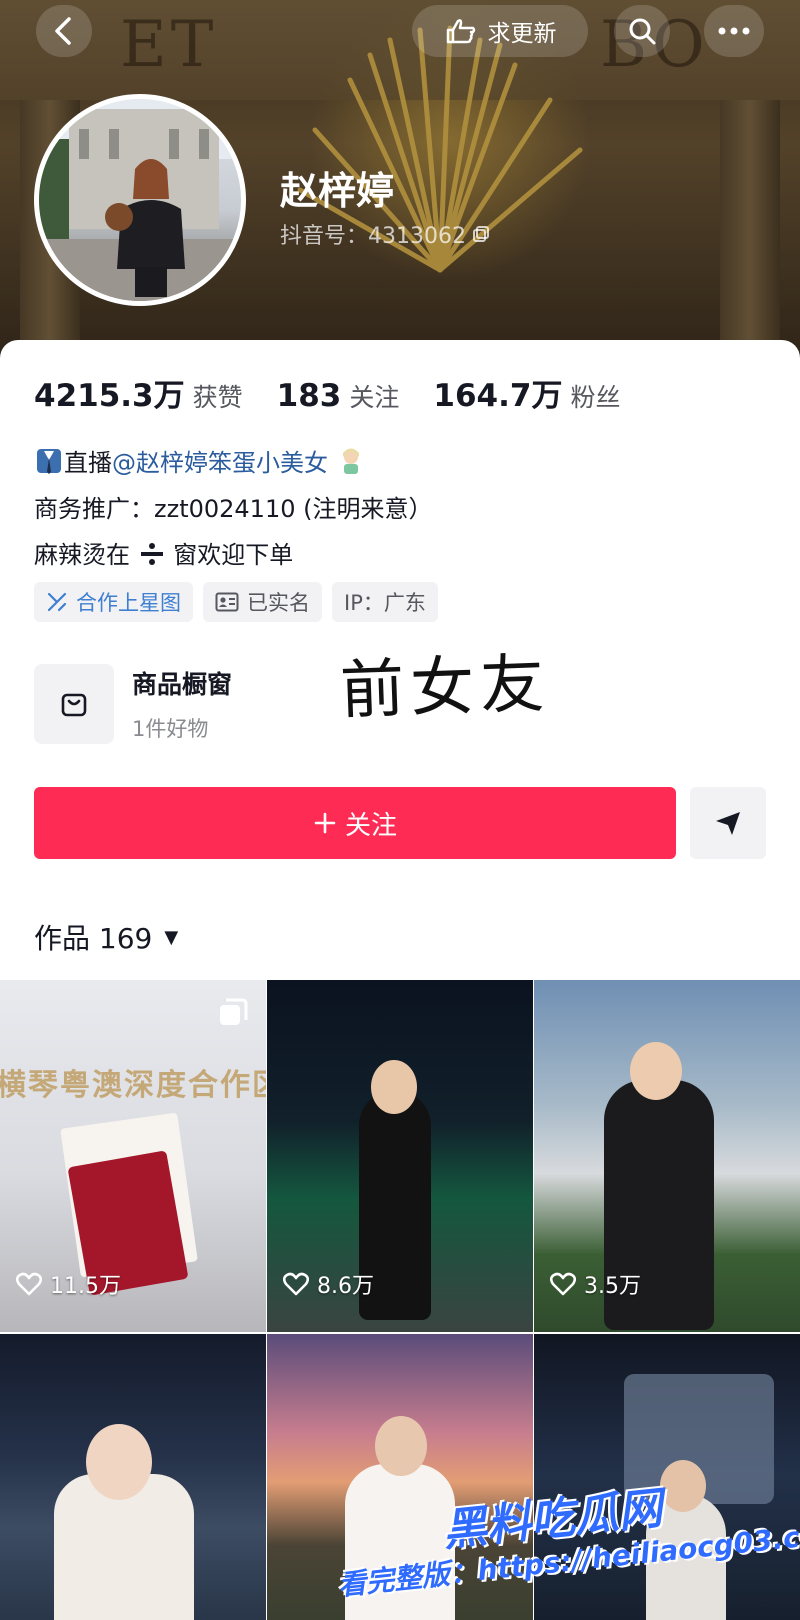 The height and width of the screenshot is (1620, 800). What do you see at coordinates (400, 1156) in the screenshot?
I see `video-tile: 8.6万` at bounding box center [400, 1156].